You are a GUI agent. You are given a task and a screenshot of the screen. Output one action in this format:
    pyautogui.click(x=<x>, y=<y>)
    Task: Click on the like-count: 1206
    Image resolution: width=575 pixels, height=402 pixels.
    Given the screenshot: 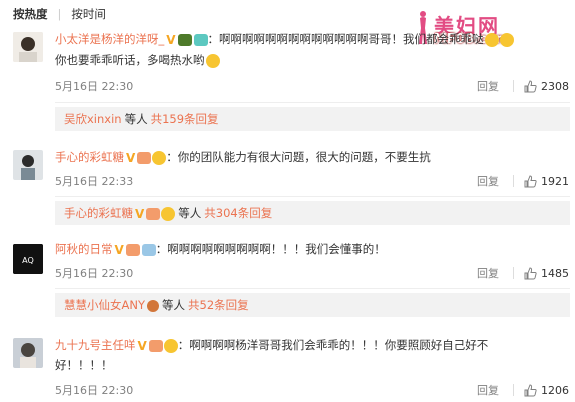 What is the action you would take?
    pyautogui.click(x=555, y=390)
    